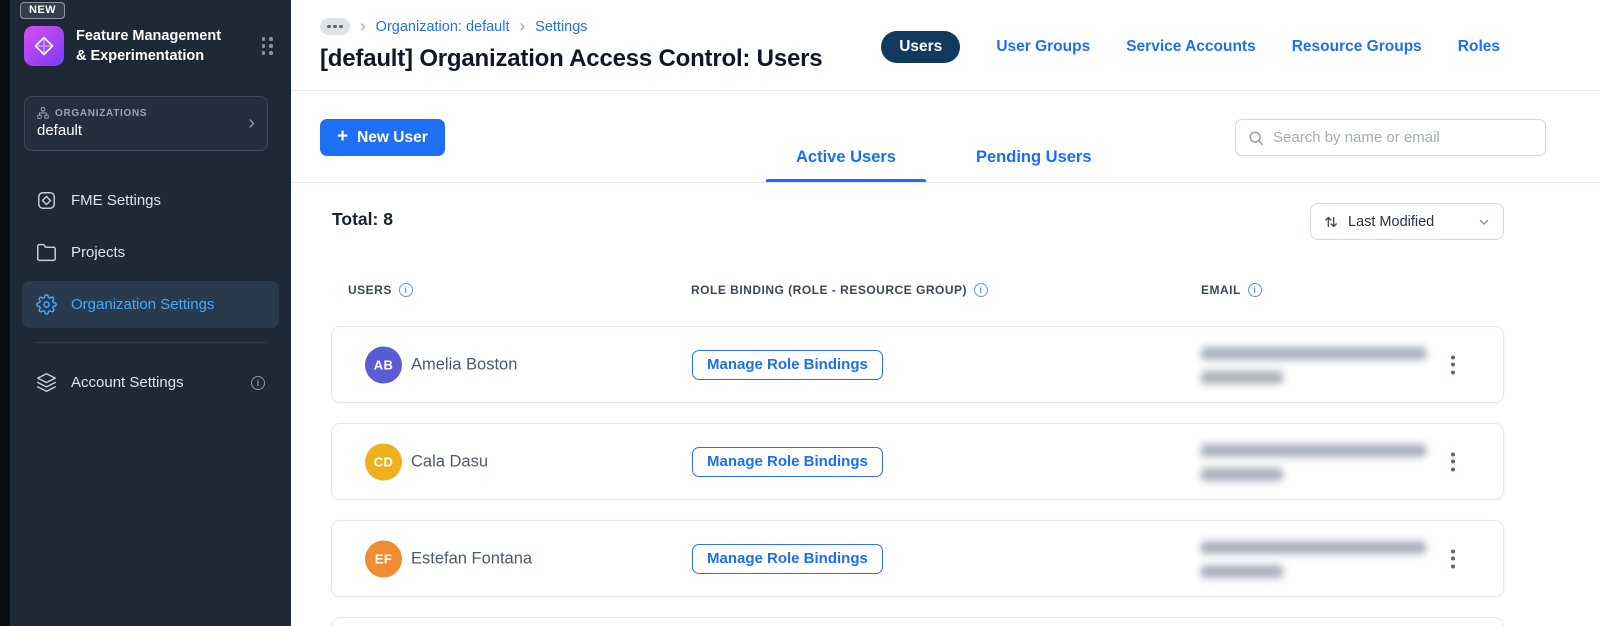  What do you see at coordinates (917, 621) in the screenshot?
I see `table-row-partial` at bounding box center [917, 621].